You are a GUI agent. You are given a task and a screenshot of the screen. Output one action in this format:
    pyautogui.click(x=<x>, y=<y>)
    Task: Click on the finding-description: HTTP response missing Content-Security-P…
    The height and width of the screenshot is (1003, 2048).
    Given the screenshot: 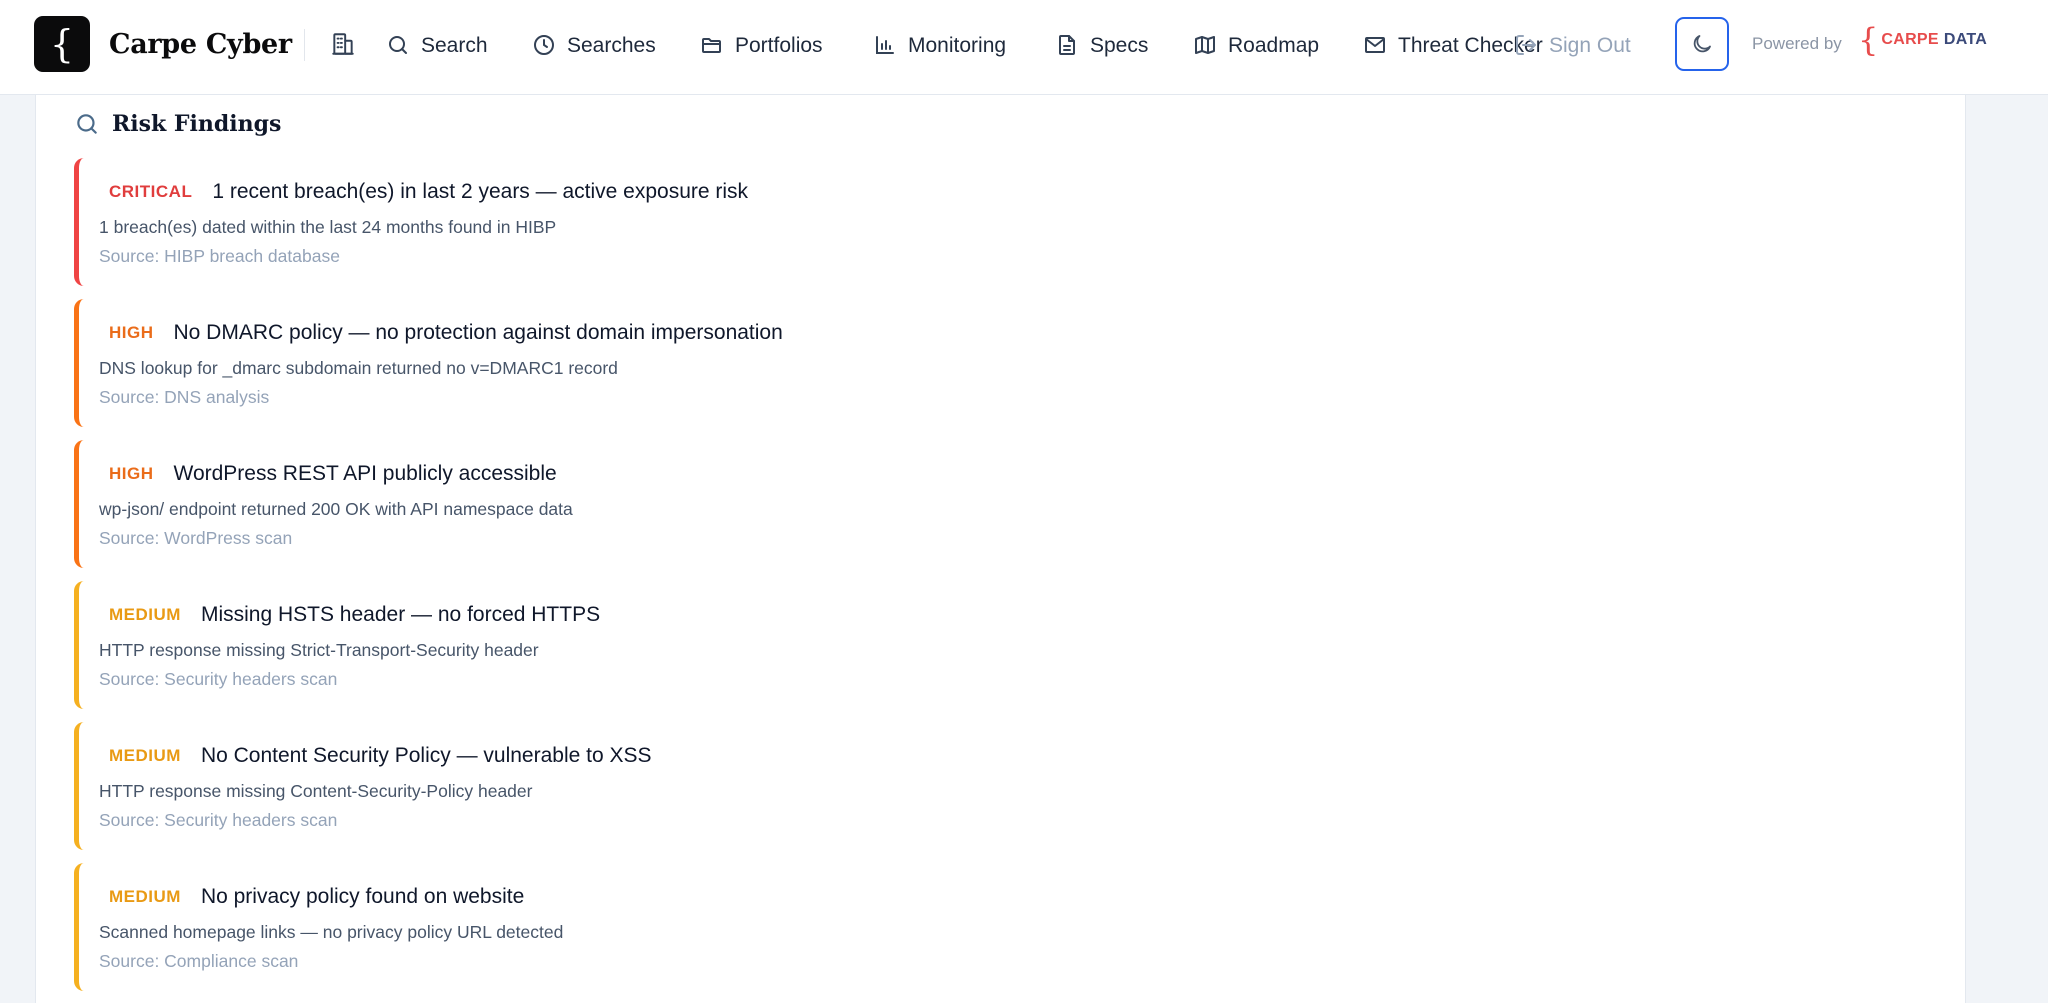 What is the action you would take?
    pyautogui.click(x=316, y=791)
    